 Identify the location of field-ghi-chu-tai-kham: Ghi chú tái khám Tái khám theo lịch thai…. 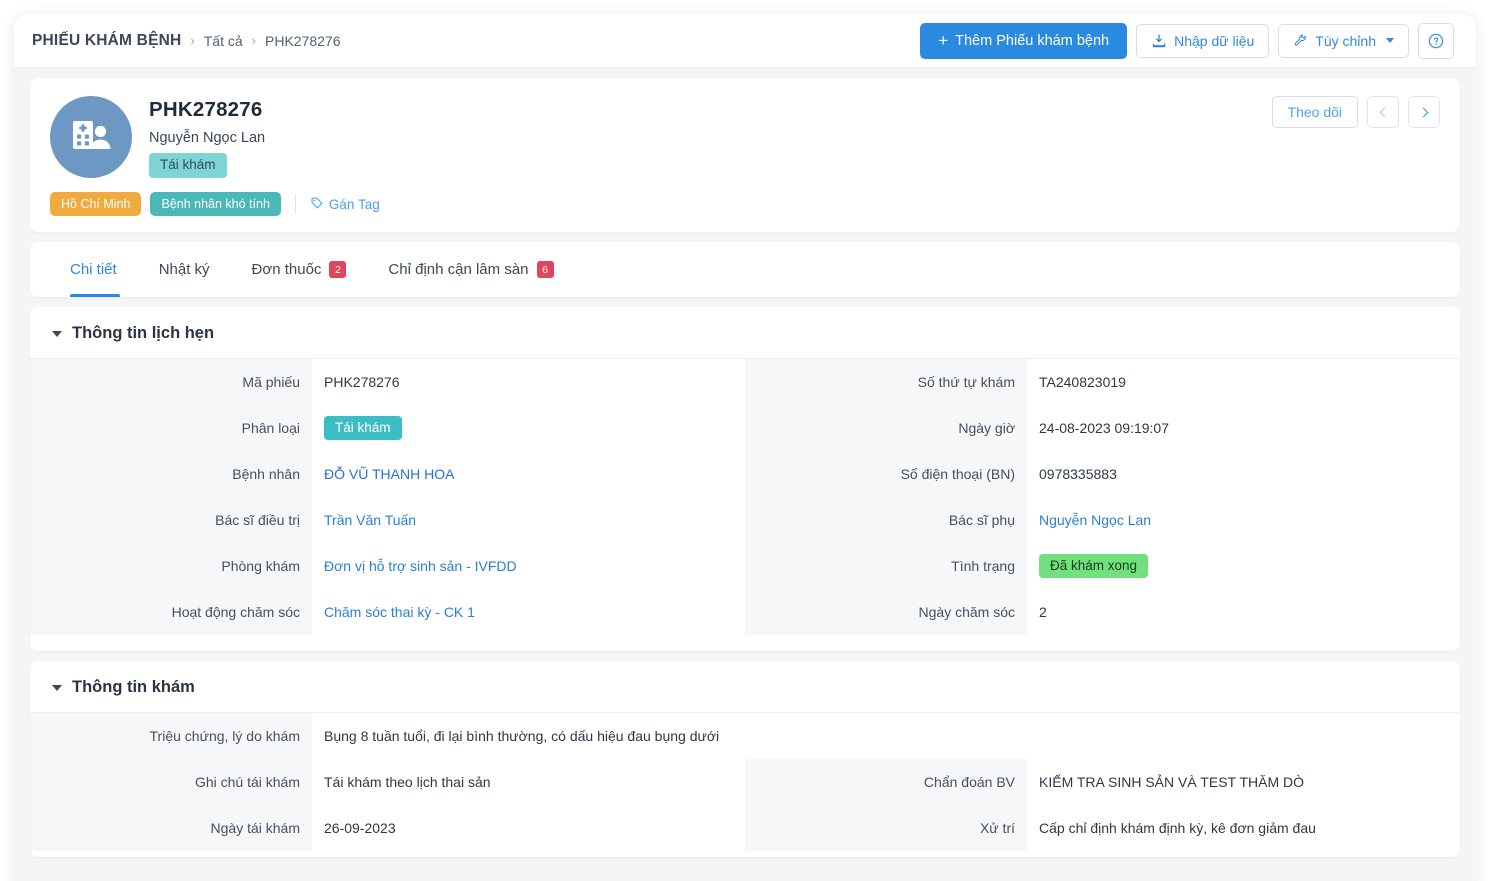
(387, 782).